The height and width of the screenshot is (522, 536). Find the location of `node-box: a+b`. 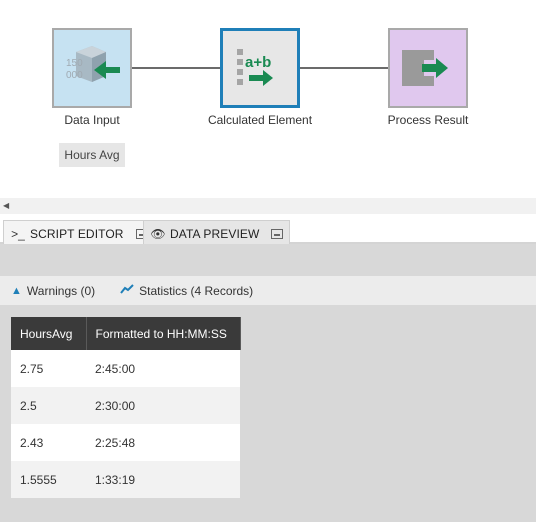

node-box: a+b is located at coordinates (260, 68).